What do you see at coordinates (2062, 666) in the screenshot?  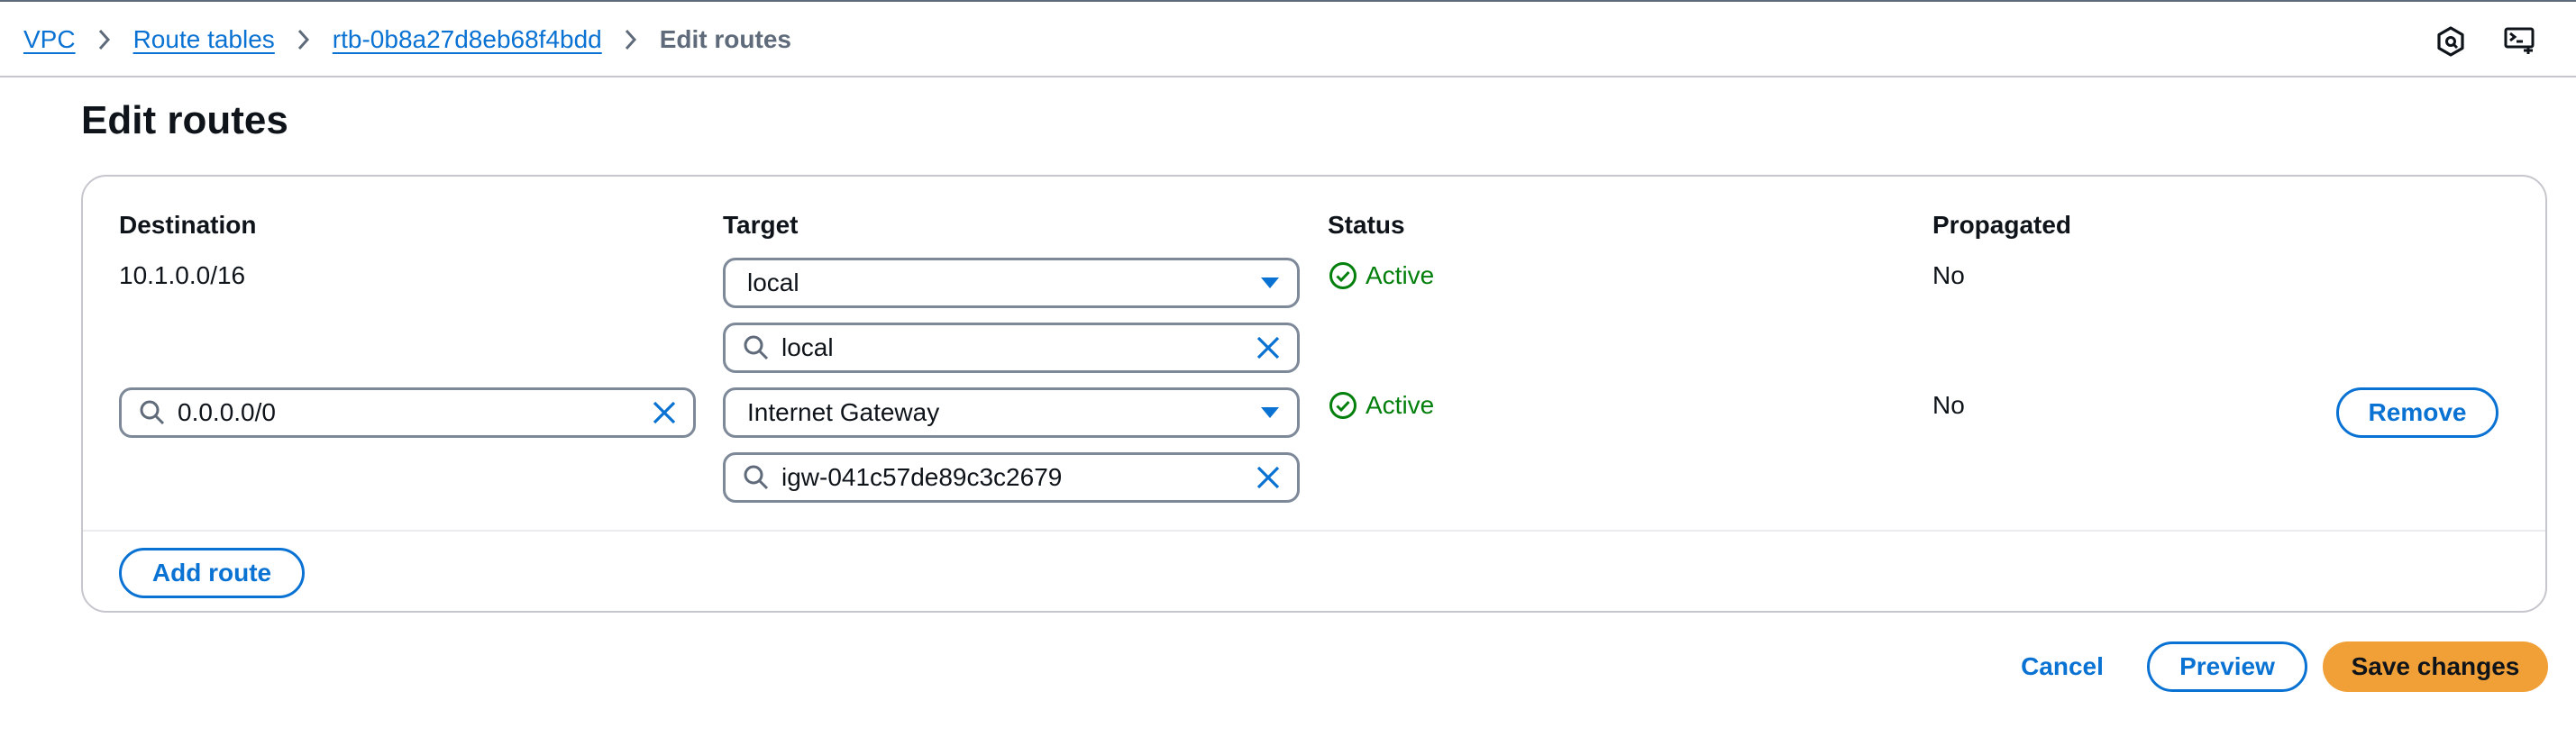 I see `cancel-button: Cancel` at bounding box center [2062, 666].